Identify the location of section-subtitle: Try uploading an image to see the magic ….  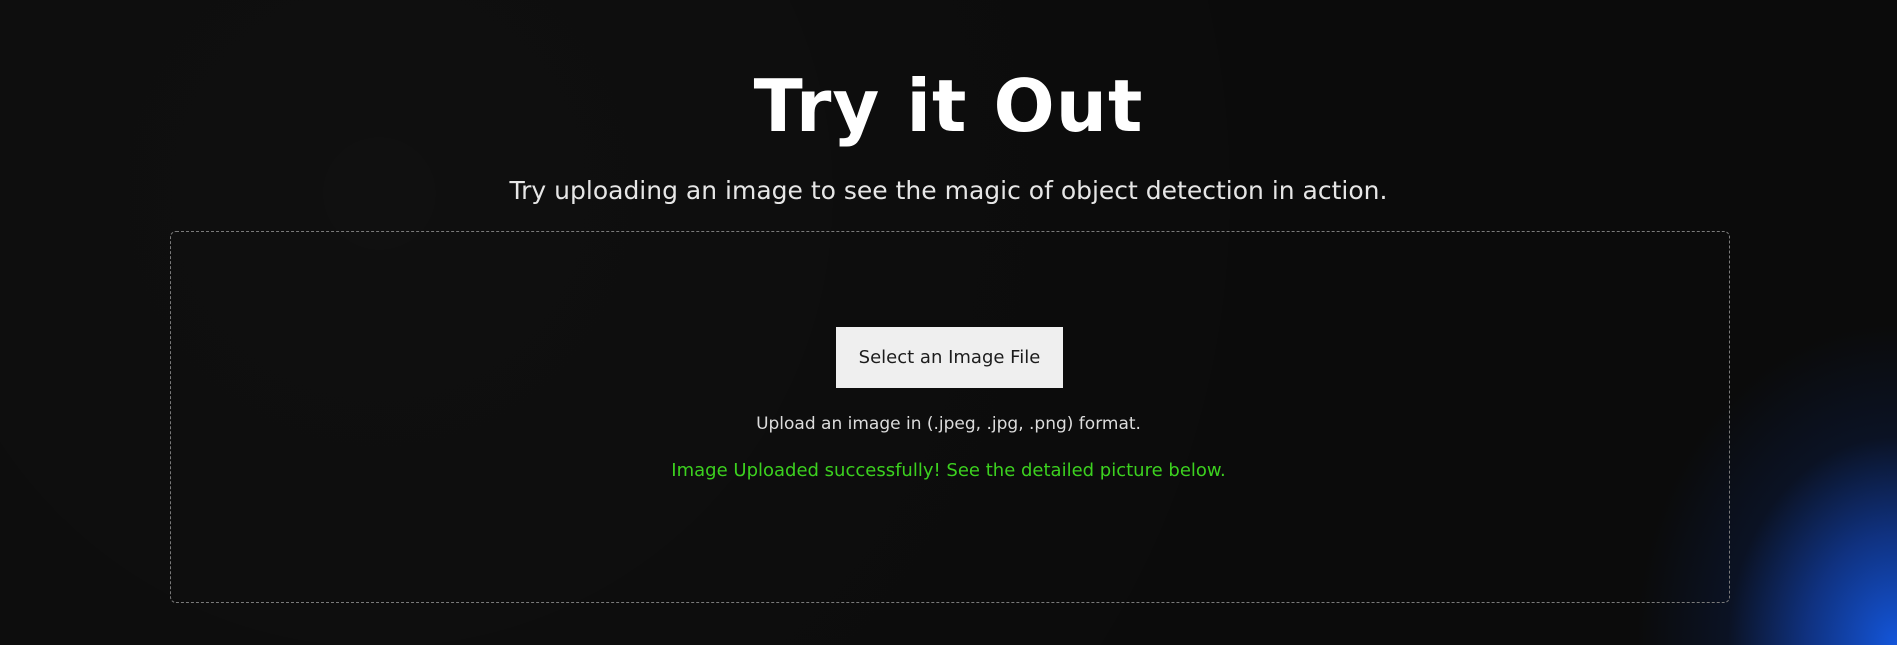
(948, 190).